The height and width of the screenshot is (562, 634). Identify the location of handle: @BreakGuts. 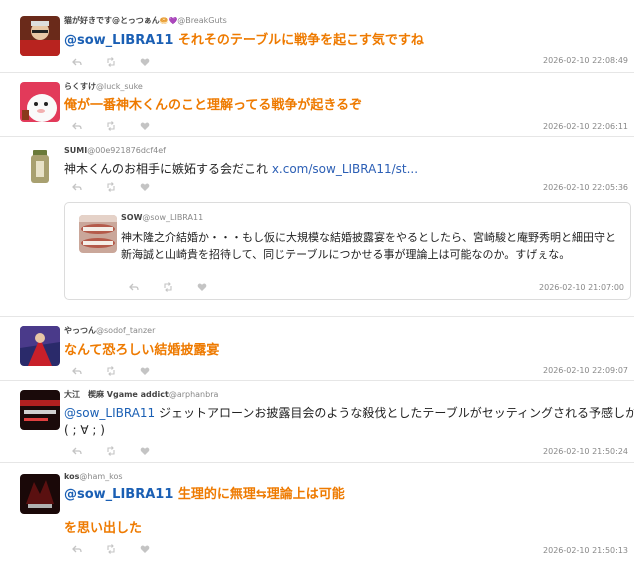
(202, 20).